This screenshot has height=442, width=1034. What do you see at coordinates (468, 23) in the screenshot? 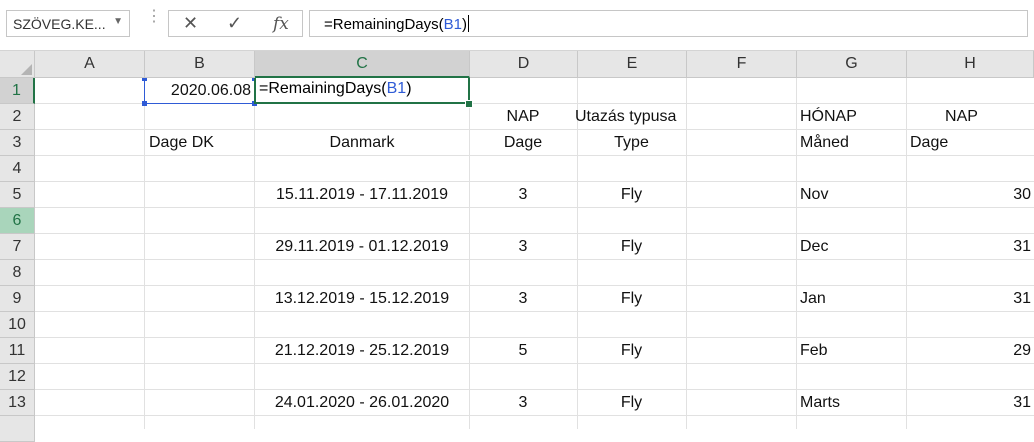
I see `text-cursor` at bounding box center [468, 23].